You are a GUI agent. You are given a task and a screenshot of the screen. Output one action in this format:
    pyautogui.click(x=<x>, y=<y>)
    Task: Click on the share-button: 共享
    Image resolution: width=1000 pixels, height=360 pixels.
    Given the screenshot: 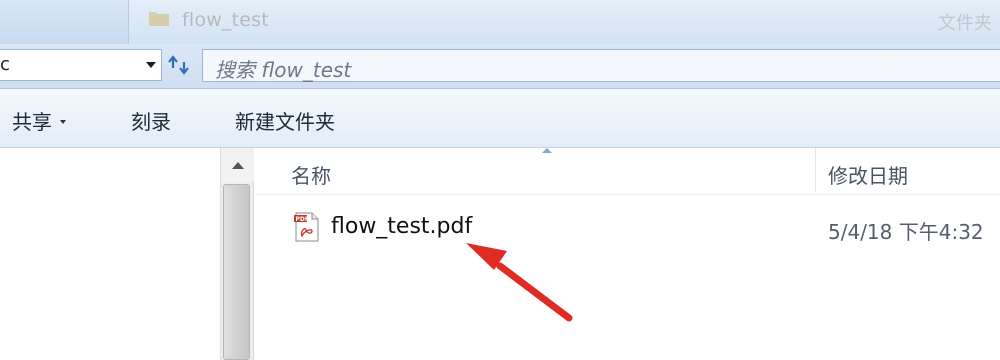 What is the action you would take?
    pyautogui.click(x=39, y=120)
    